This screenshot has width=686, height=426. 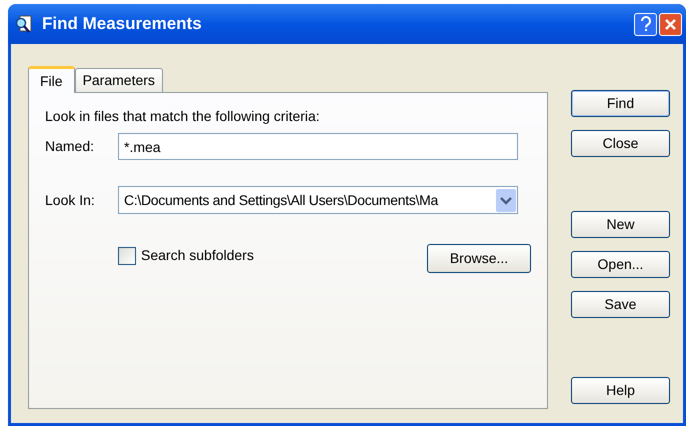 I want to click on window-title: Find Measurements, so click(x=122, y=24).